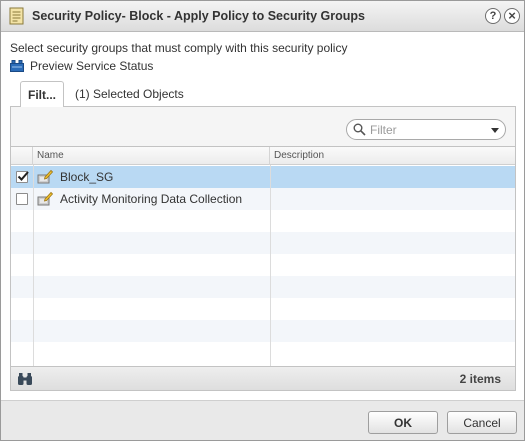 The image size is (525, 441). Describe the element at coordinates (151, 156) in the screenshot. I see `column-header-name: Name` at that location.